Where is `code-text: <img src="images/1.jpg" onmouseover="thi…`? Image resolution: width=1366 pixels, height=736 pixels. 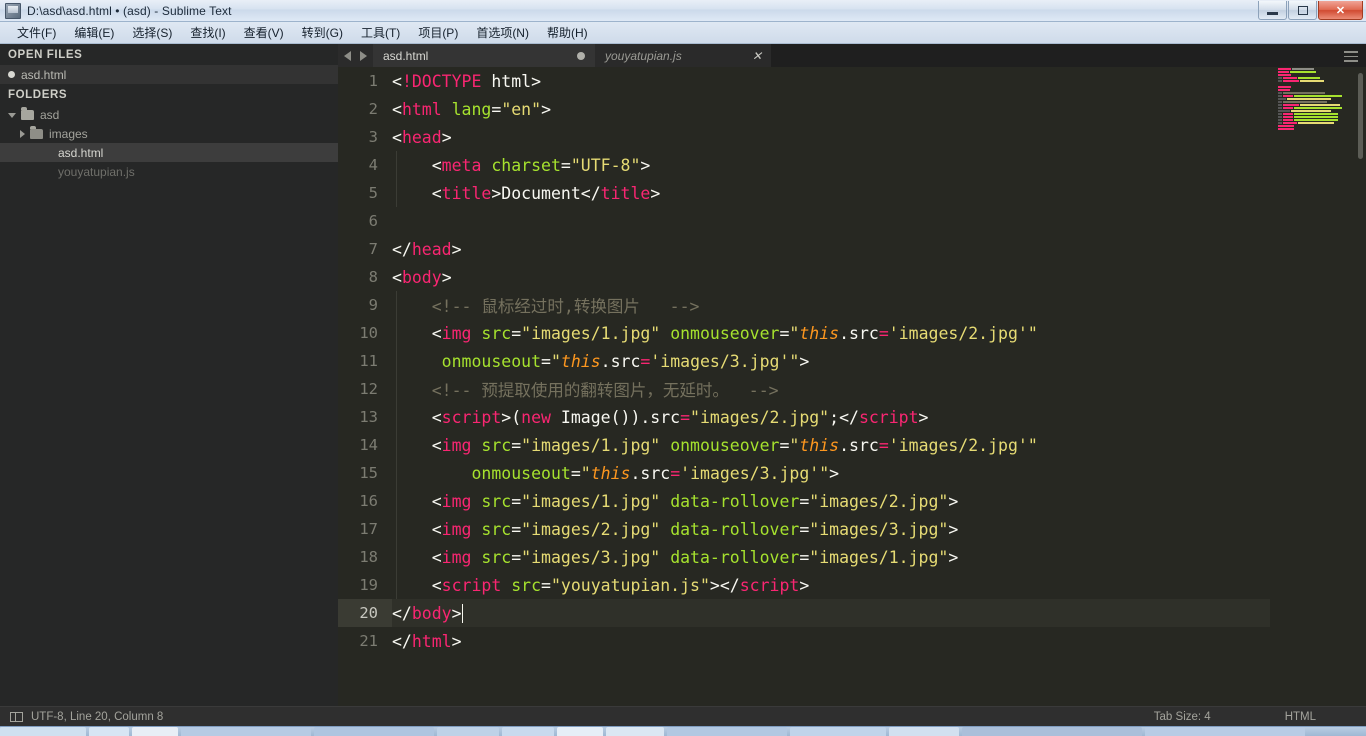 code-text: <img src="images/1.jpg" onmouseover="thi… is located at coordinates (715, 445).